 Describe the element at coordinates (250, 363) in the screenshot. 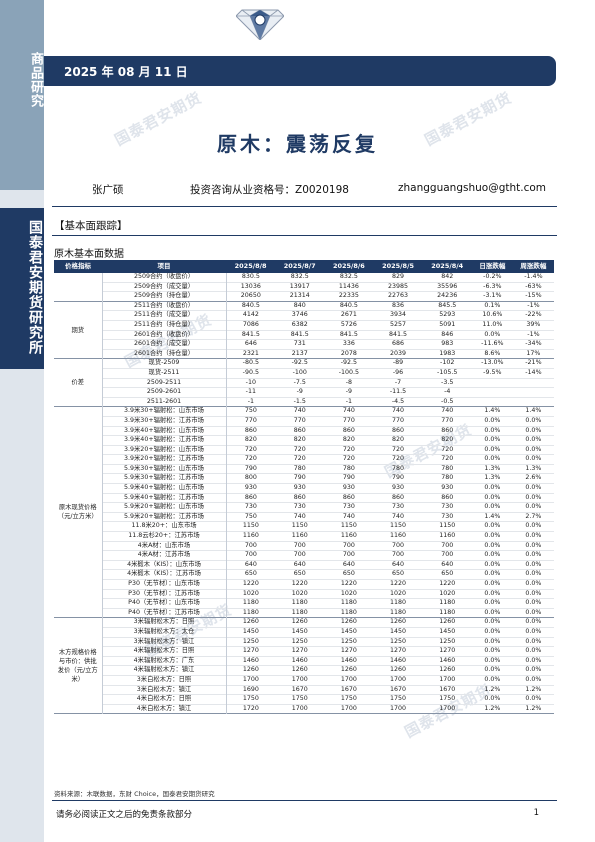

I see `cell-value: -80.5` at that location.